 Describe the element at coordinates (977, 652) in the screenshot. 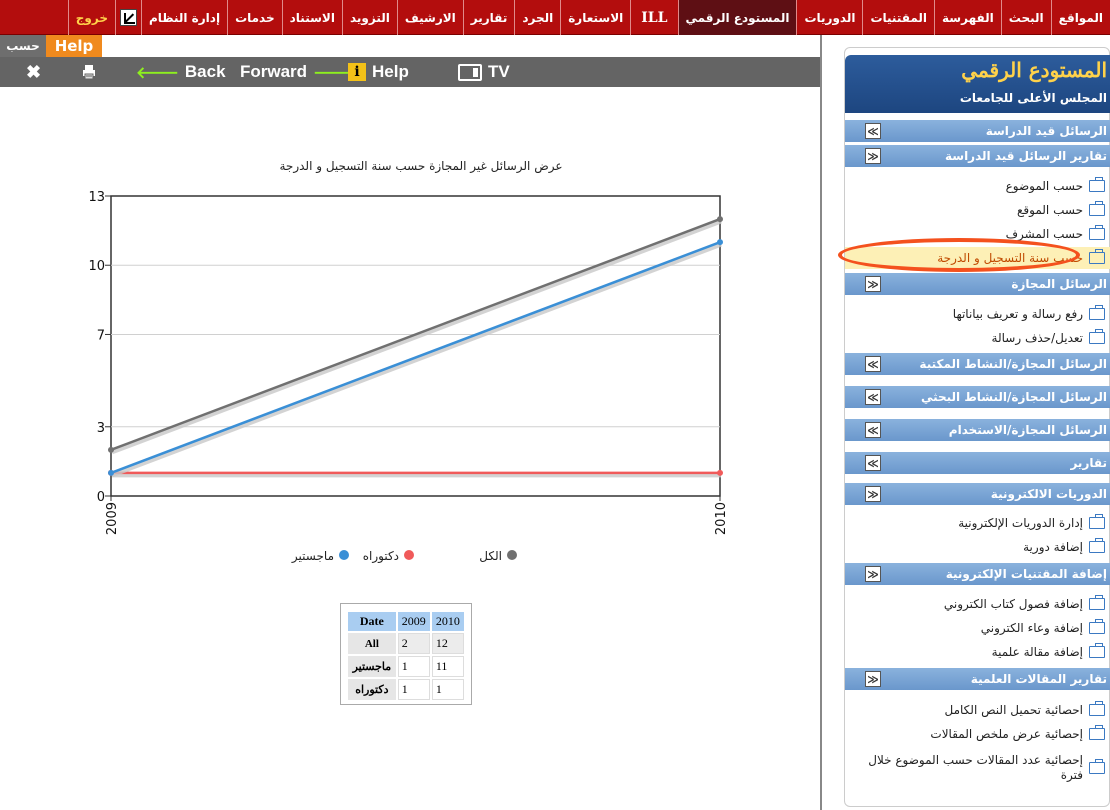

I see `sidebar-item-add-article: إضافة مقالة علمية` at that location.